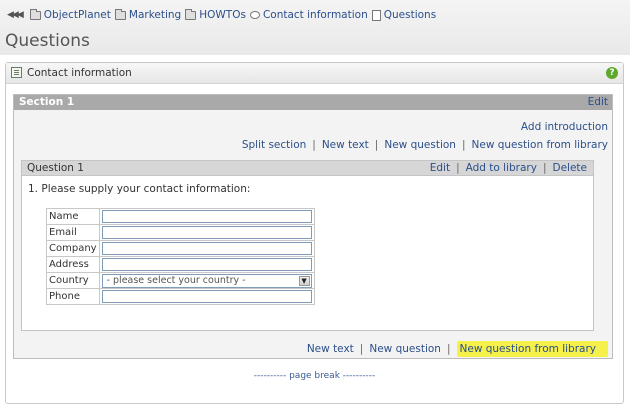 This screenshot has width=630, height=409. Describe the element at coordinates (274, 145) in the screenshot. I see `split-section-link: Split section` at that location.